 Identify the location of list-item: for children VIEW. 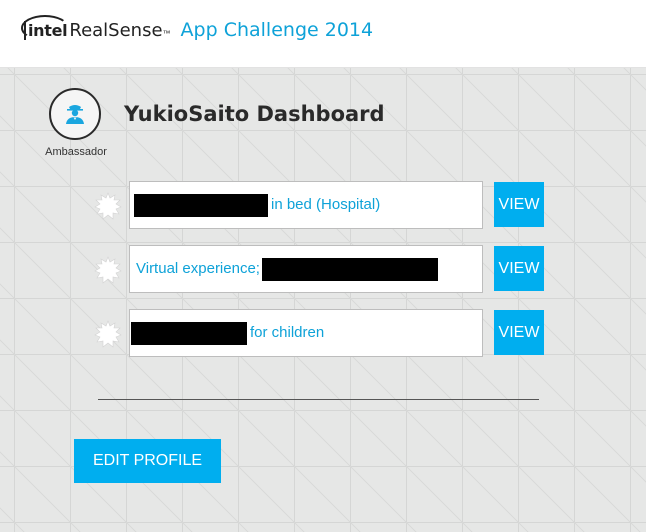
(323, 333).